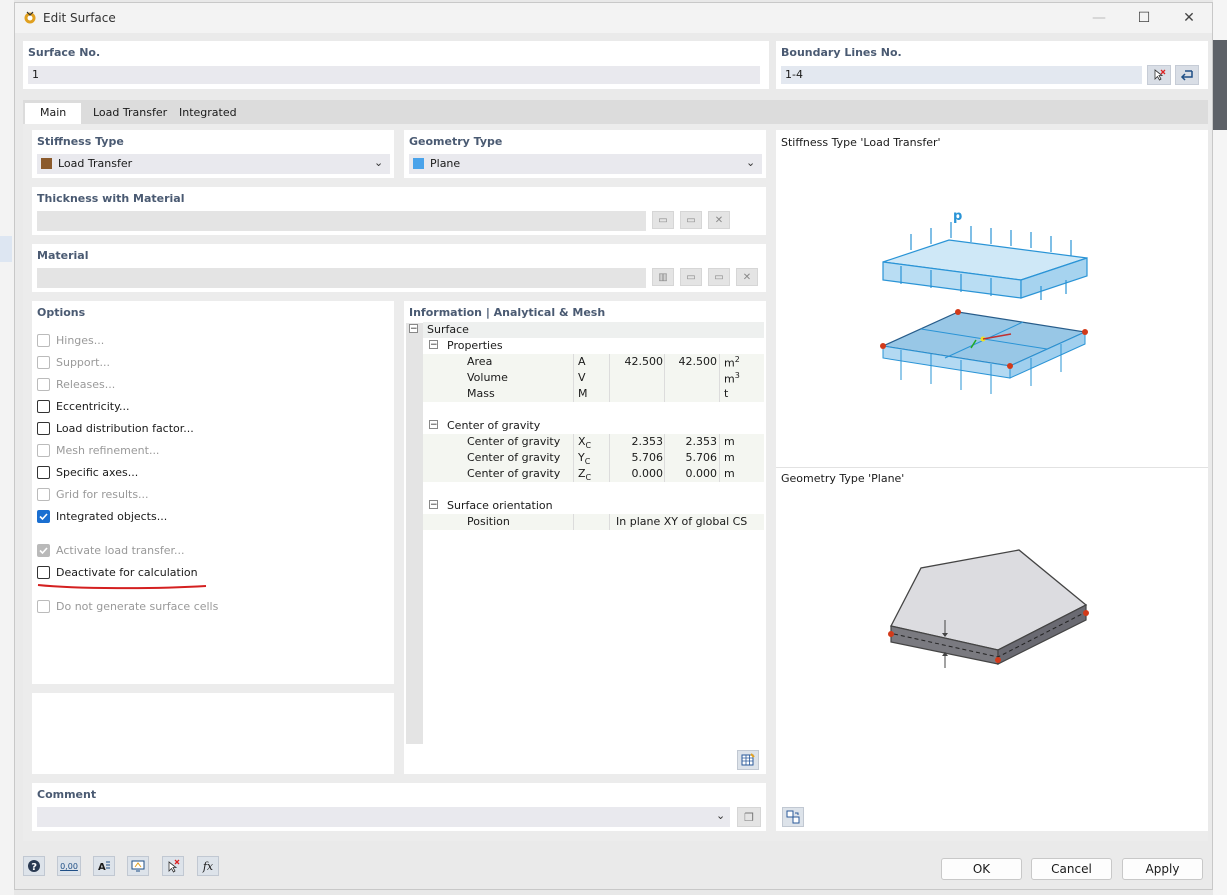  What do you see at coordinates (729, 473) in the screenshot?
I see `cog-unit: m` at bounding box center [729, 473].